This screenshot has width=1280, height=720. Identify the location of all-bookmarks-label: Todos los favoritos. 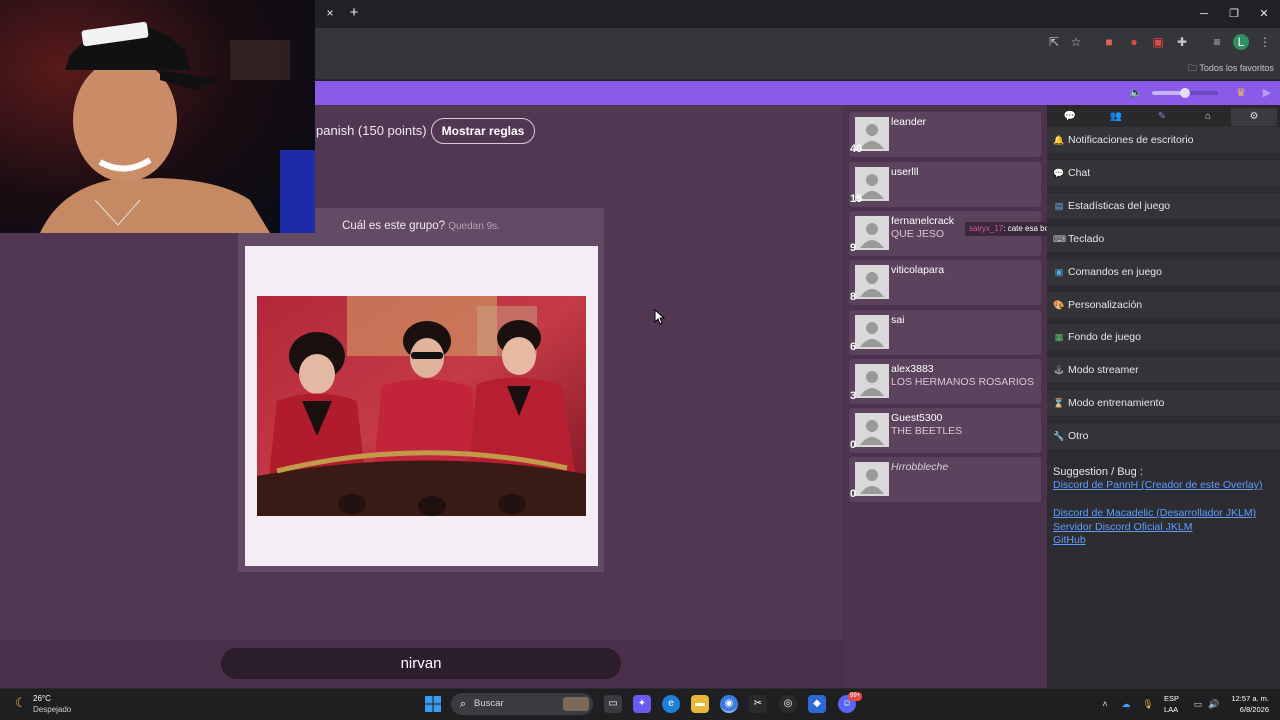
(1236, 68).